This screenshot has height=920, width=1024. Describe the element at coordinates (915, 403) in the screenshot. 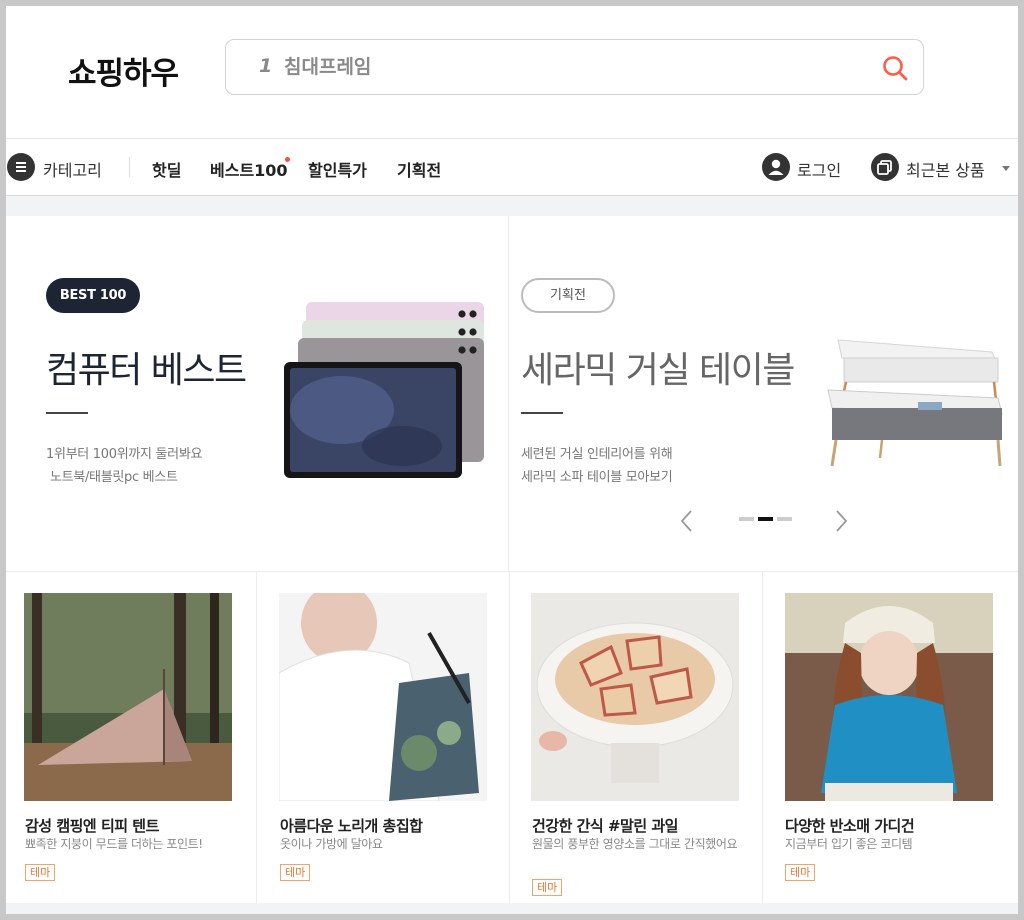

I see `table-image` at that location.